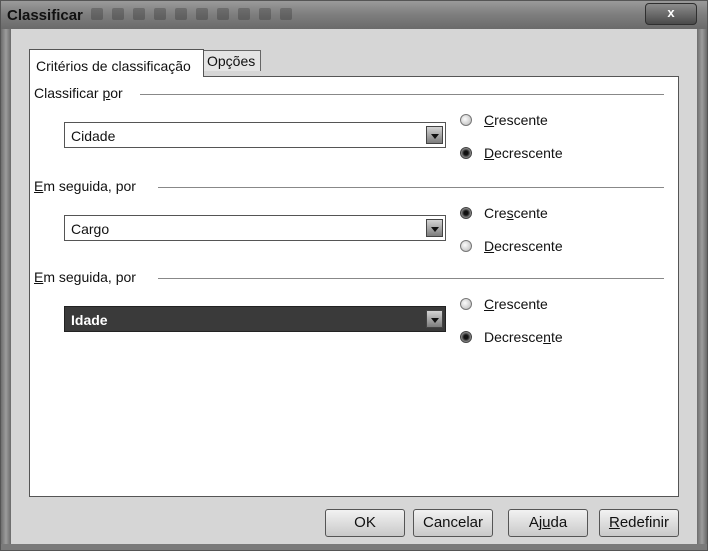  What do you see at coordinates (516, 213) in the screenshot?
I see `sort-key-2-ascending-label: Crescente` at bounding box center [516, 213].